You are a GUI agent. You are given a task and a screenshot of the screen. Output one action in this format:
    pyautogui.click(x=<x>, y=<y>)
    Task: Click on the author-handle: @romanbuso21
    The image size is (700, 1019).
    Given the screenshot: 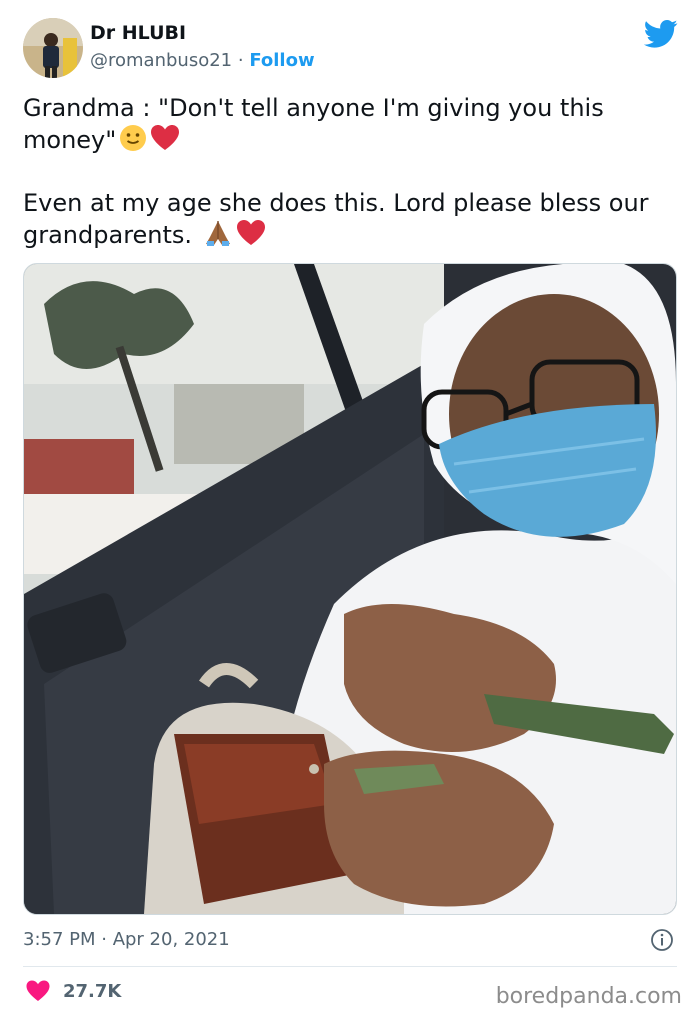 What is the action you would take?
    pyautogui.click(x=161, y=60)
    